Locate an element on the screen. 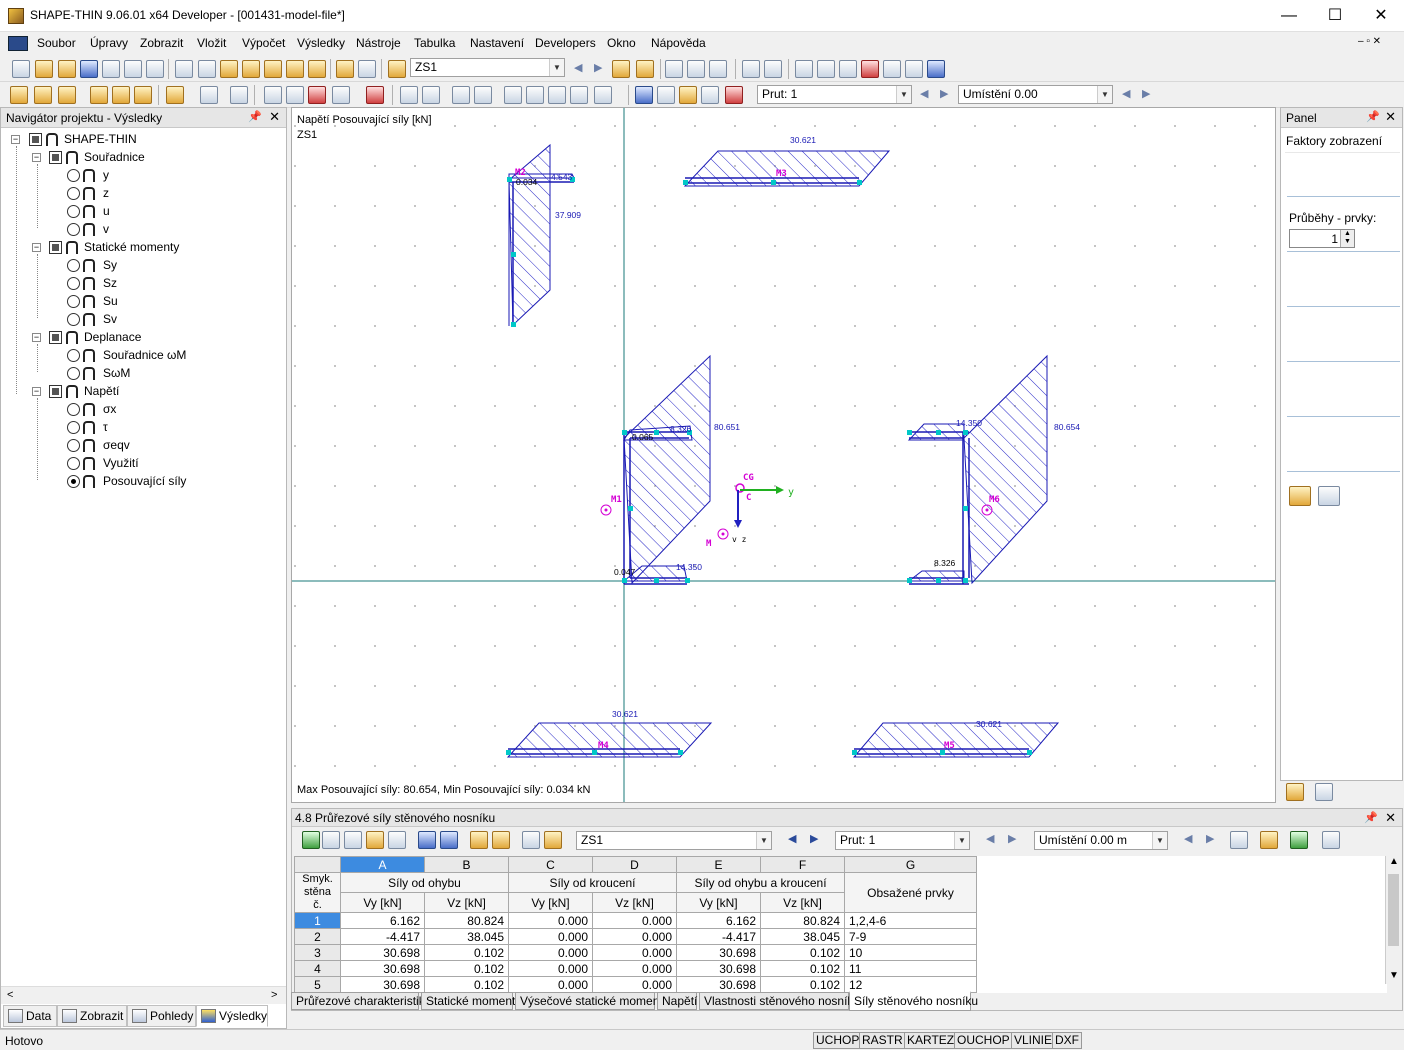 This screenshot has width=1404, height=1050. export-icon is located at coordinates (914, 69).